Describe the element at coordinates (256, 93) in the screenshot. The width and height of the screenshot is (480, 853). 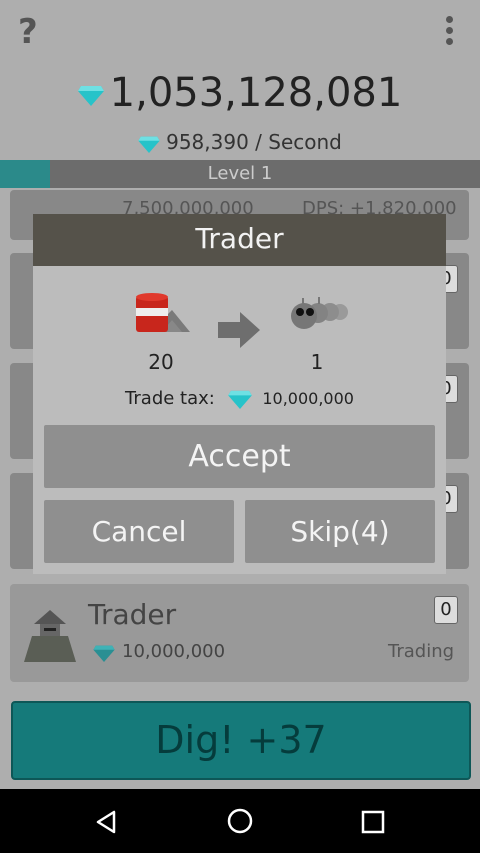
I see `total-gems-value: 1,053,128,081` at that location.